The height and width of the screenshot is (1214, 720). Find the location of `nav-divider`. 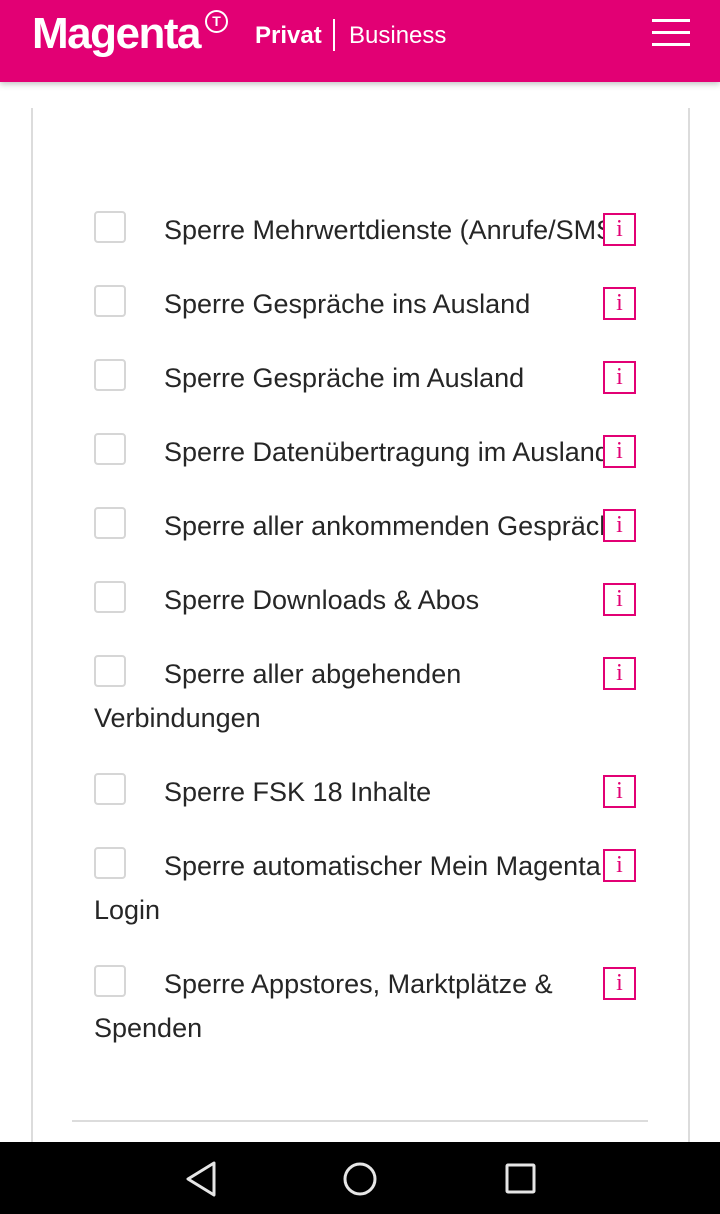

nav-divider is located at coordinates (334, 35).